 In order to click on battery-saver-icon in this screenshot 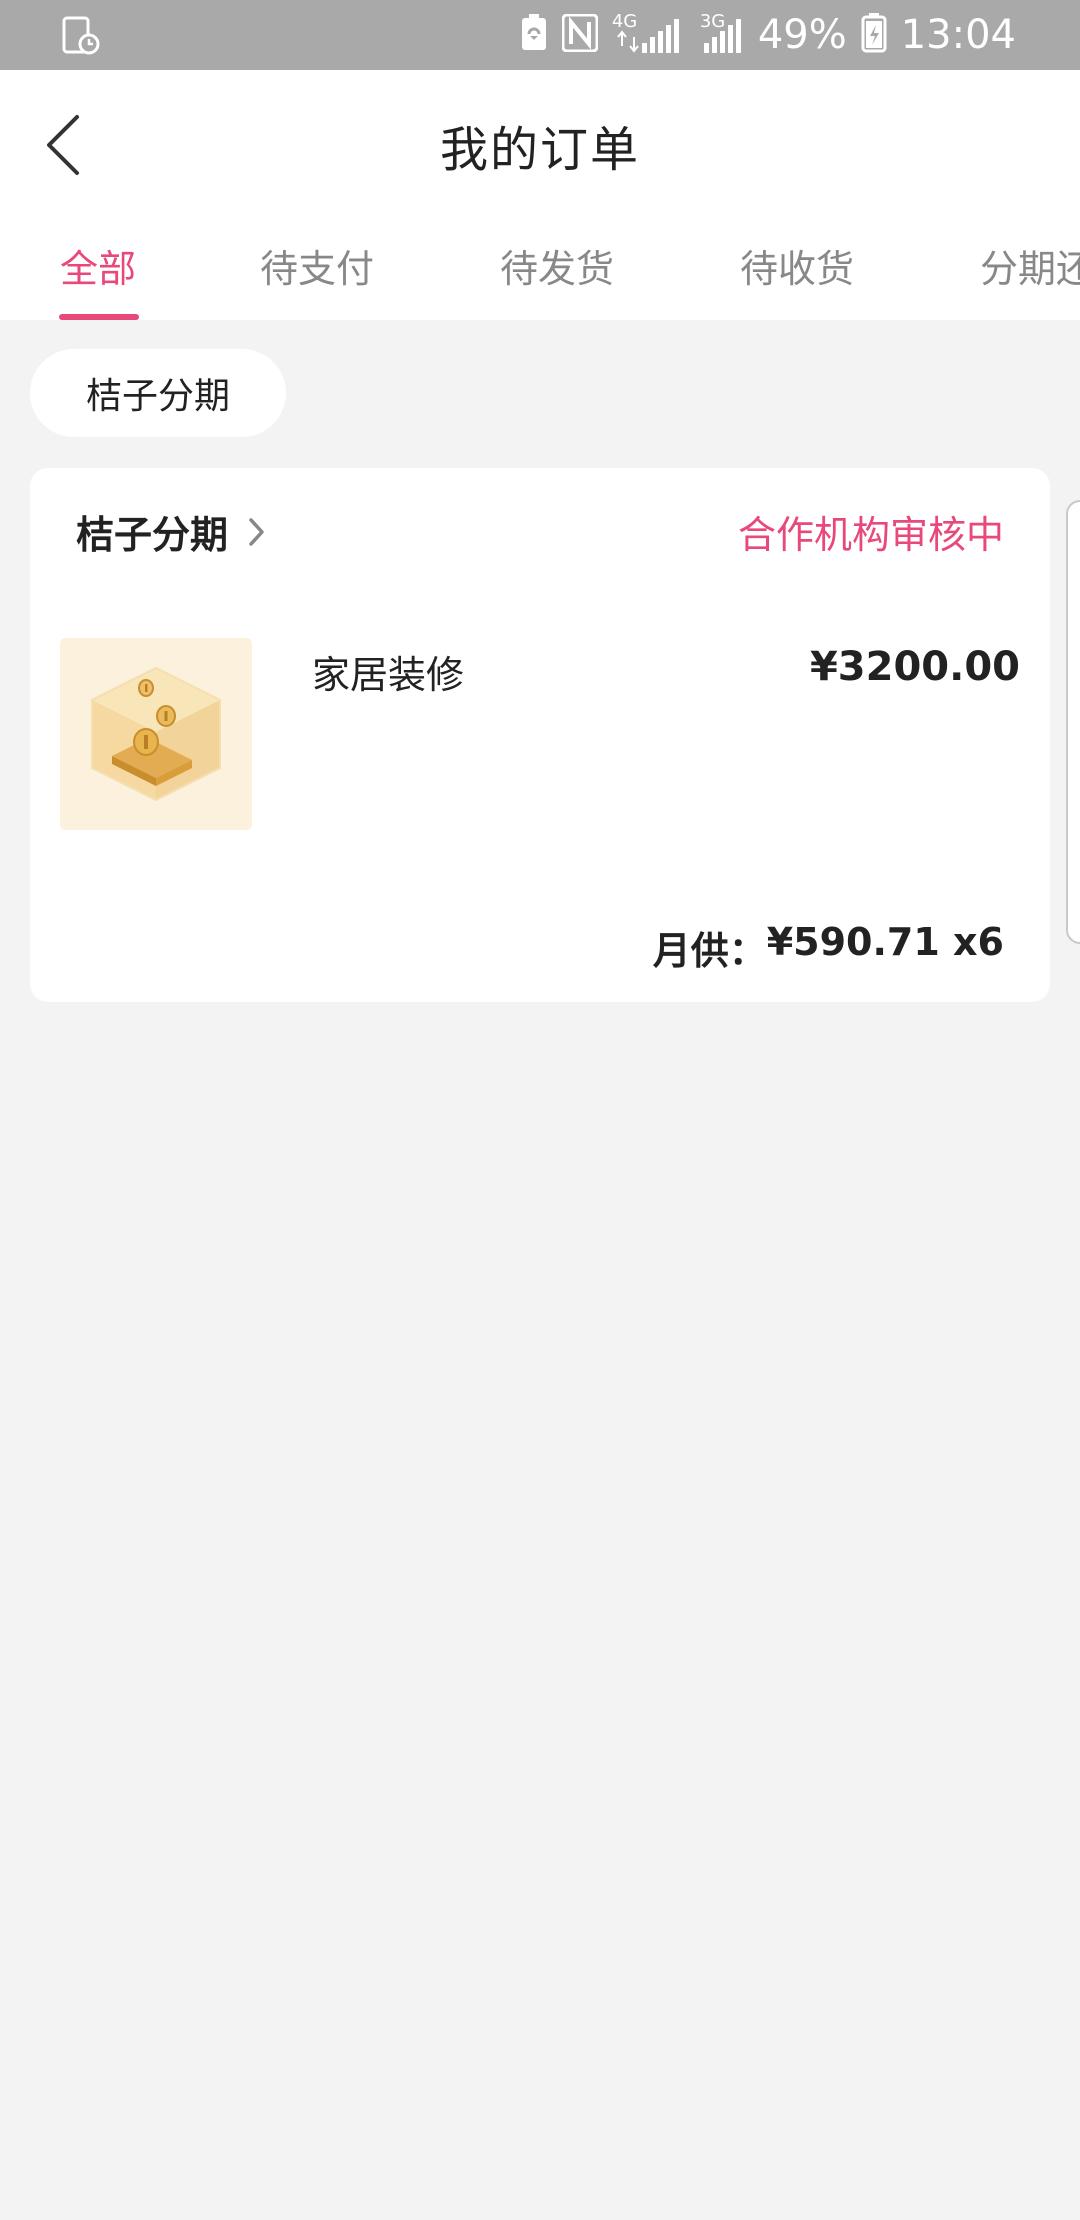, I will do `click(534, 35)`.